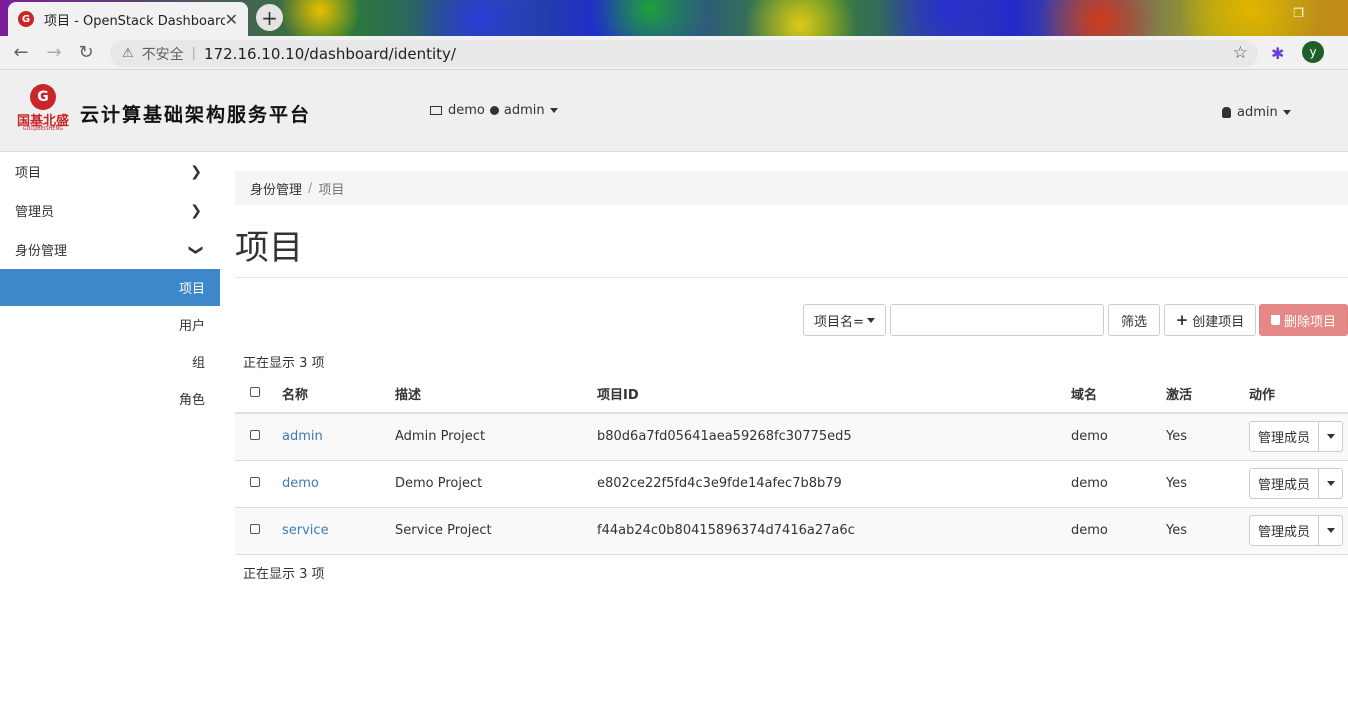 The width and height of the screenshot is (1348, 726). Describe the element at coordinates (128, 53) in the screenshot. I see `warning-icon: ⚠` at that location.